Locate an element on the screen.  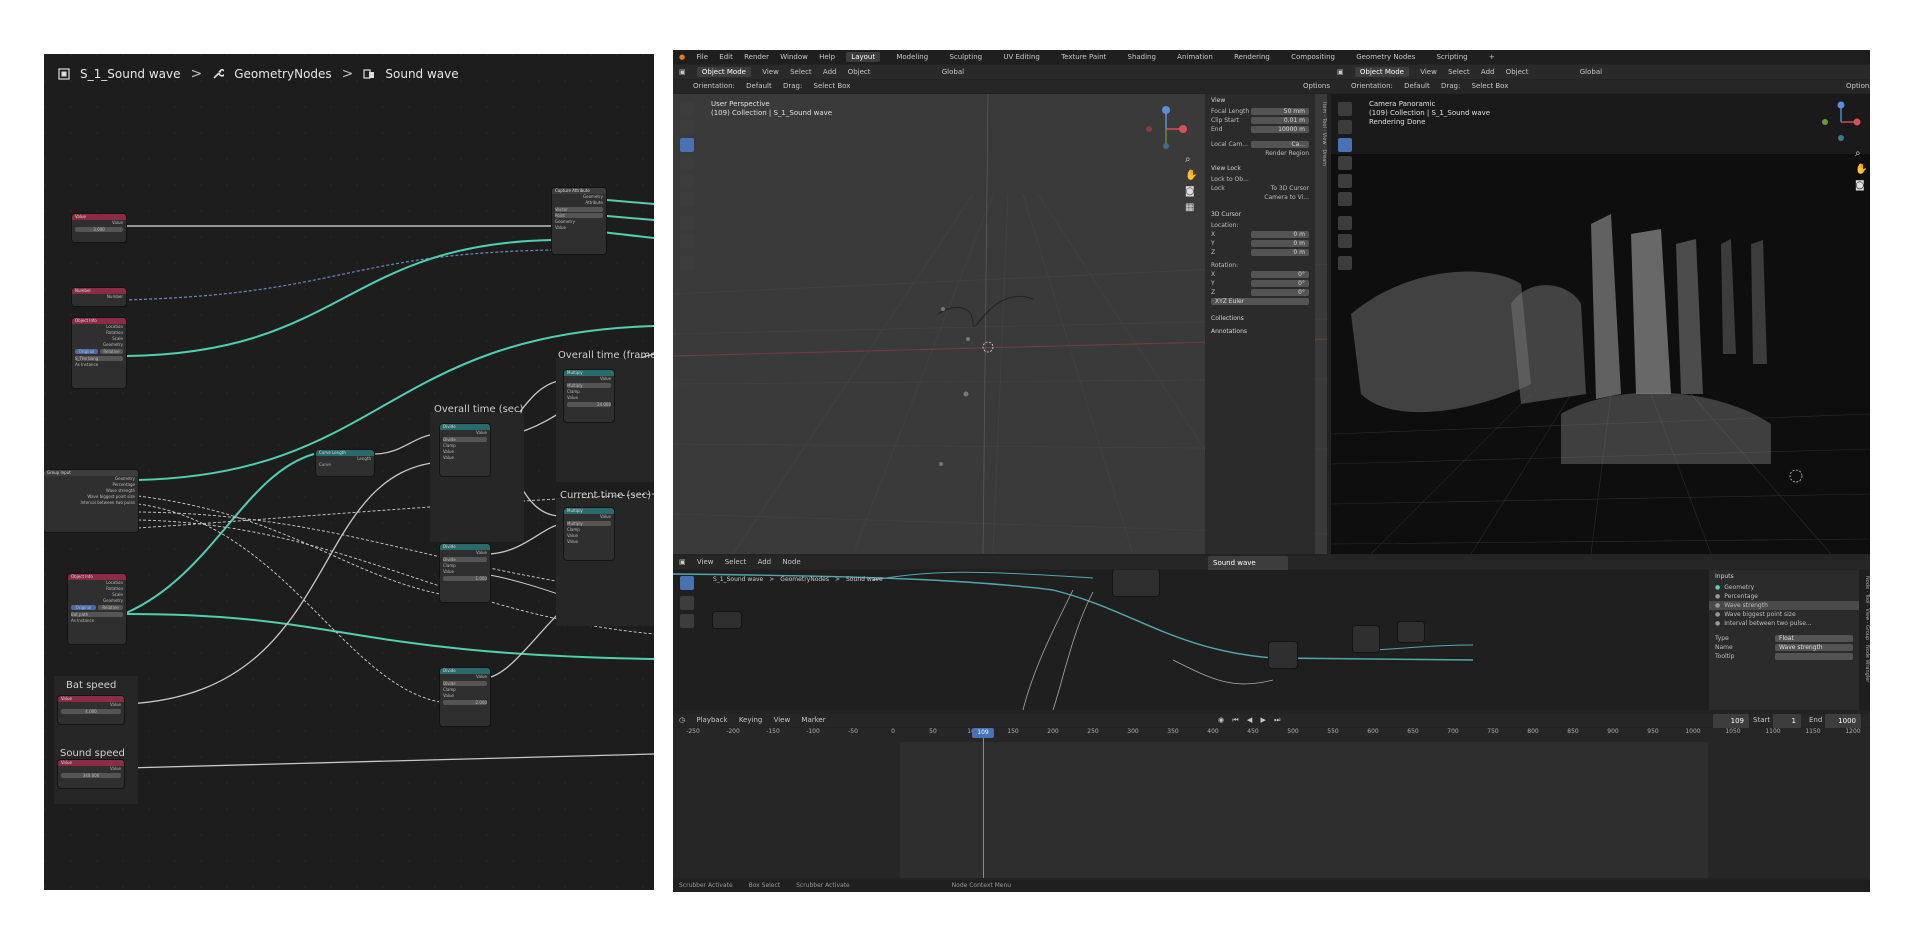
menu-window: Window is located at coordinates (794, 57).